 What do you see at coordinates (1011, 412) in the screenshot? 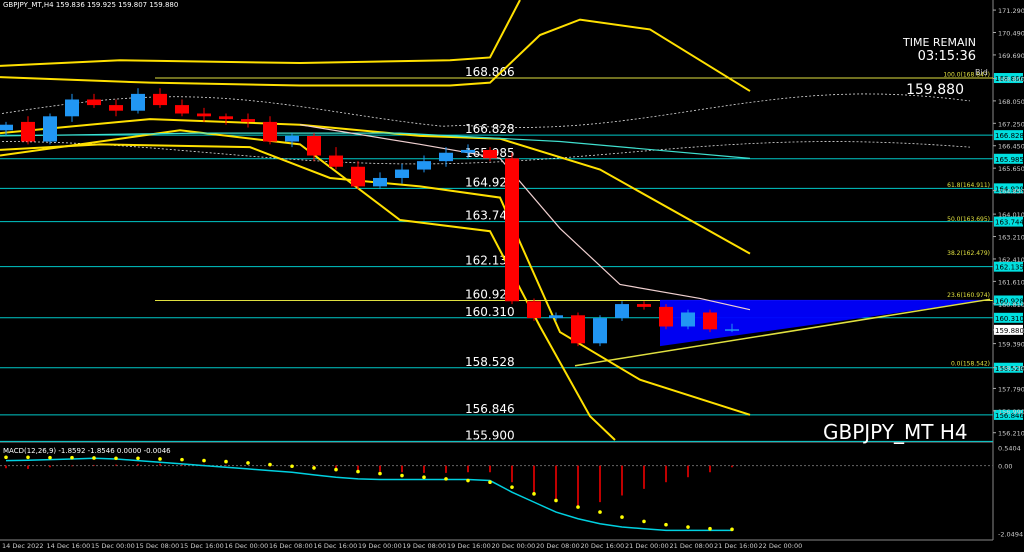
I see `price-tick-label: 156.990` at bounding box center [1011, 412].